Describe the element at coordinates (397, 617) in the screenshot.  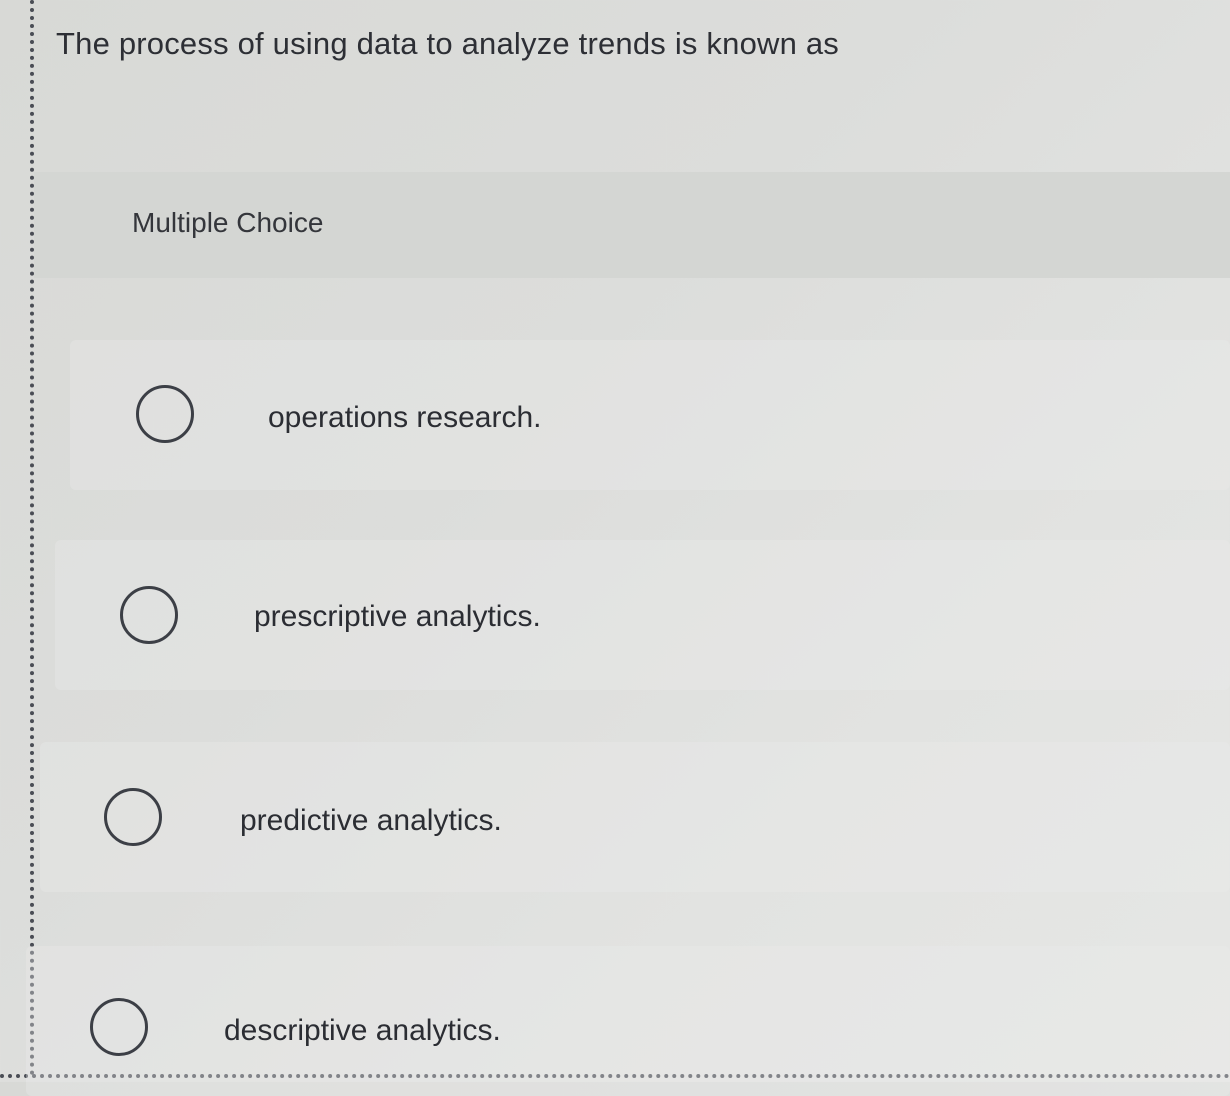
I see `answer-option-label: prescriptive analytics.` at that location.